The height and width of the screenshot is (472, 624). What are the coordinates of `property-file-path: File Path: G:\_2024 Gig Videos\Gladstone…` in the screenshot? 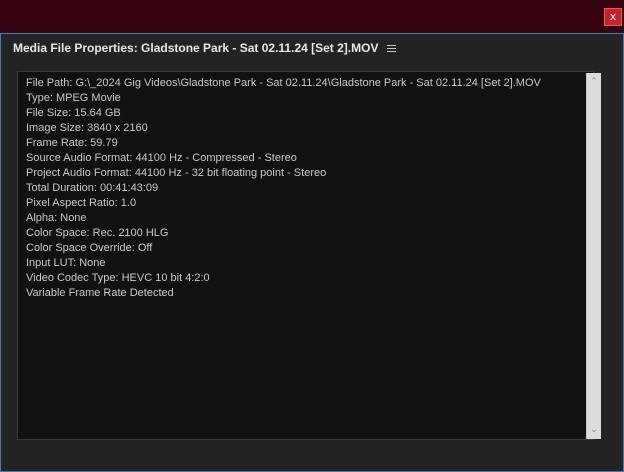 It's located at (283, 83).